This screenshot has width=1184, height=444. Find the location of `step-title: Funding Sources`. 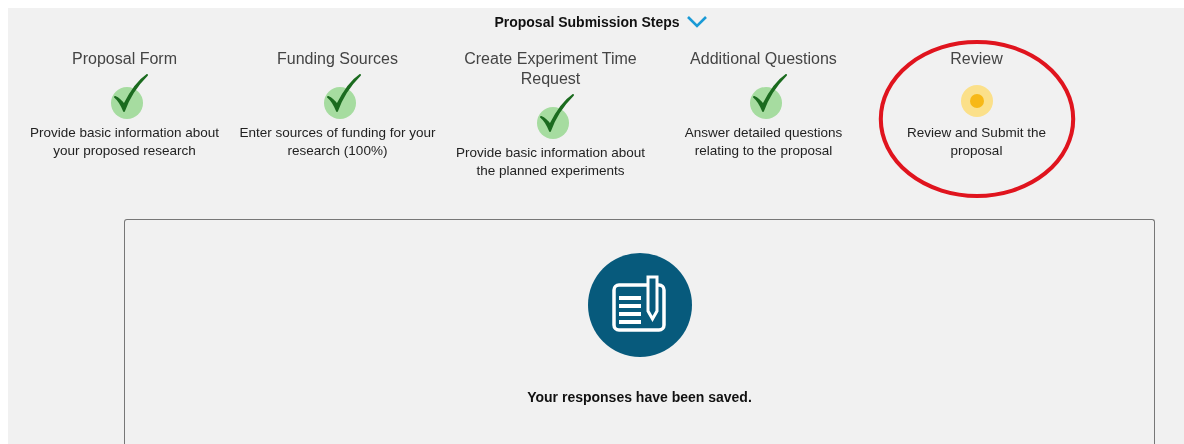

step-title: Funding Sources is located at coordinates (337, 59).